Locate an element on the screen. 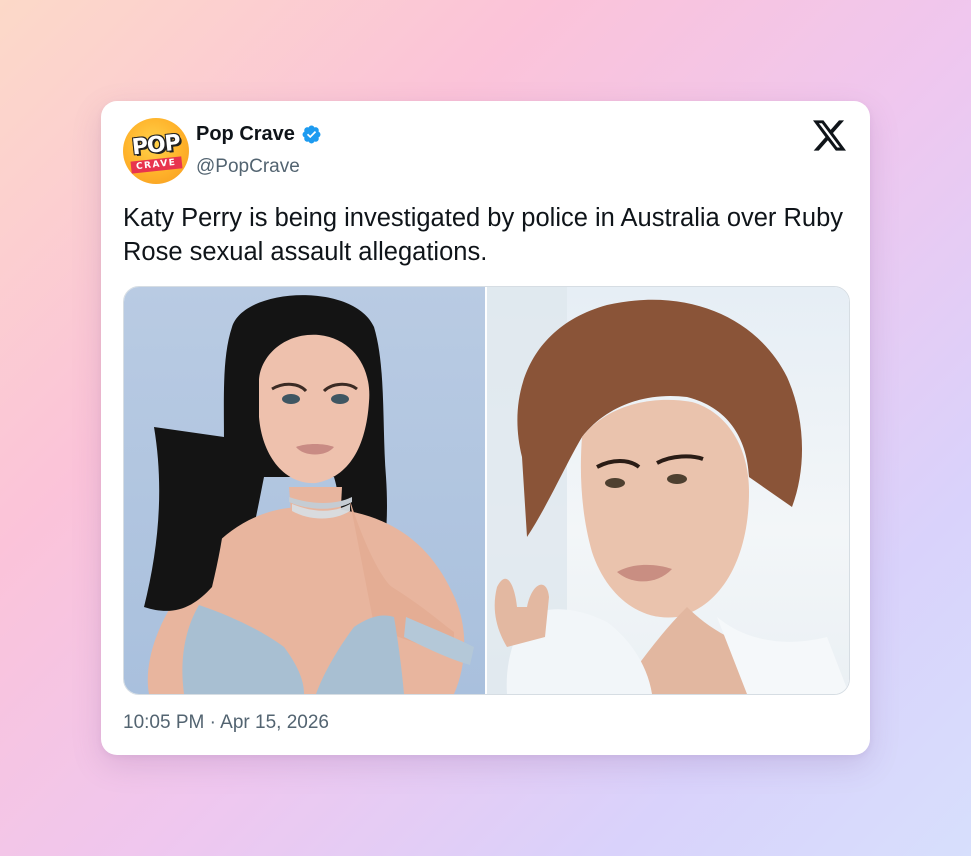 This screenshot has height=856, width=971. author-name-row: Pop Crave is located at coordinates (259, 134).